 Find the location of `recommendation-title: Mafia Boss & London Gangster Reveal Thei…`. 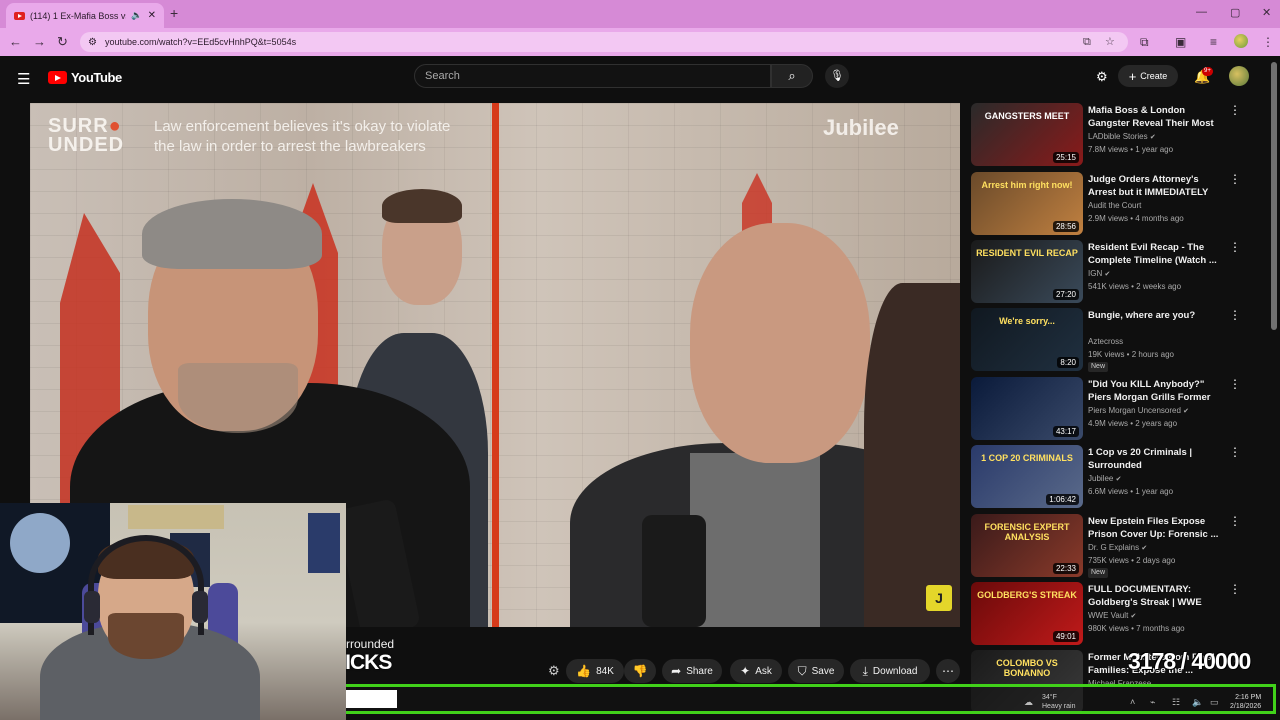

recommendation-title: Mafia Boss & London Gangster Reveal Thei… is located at coordinates (1157, 117).